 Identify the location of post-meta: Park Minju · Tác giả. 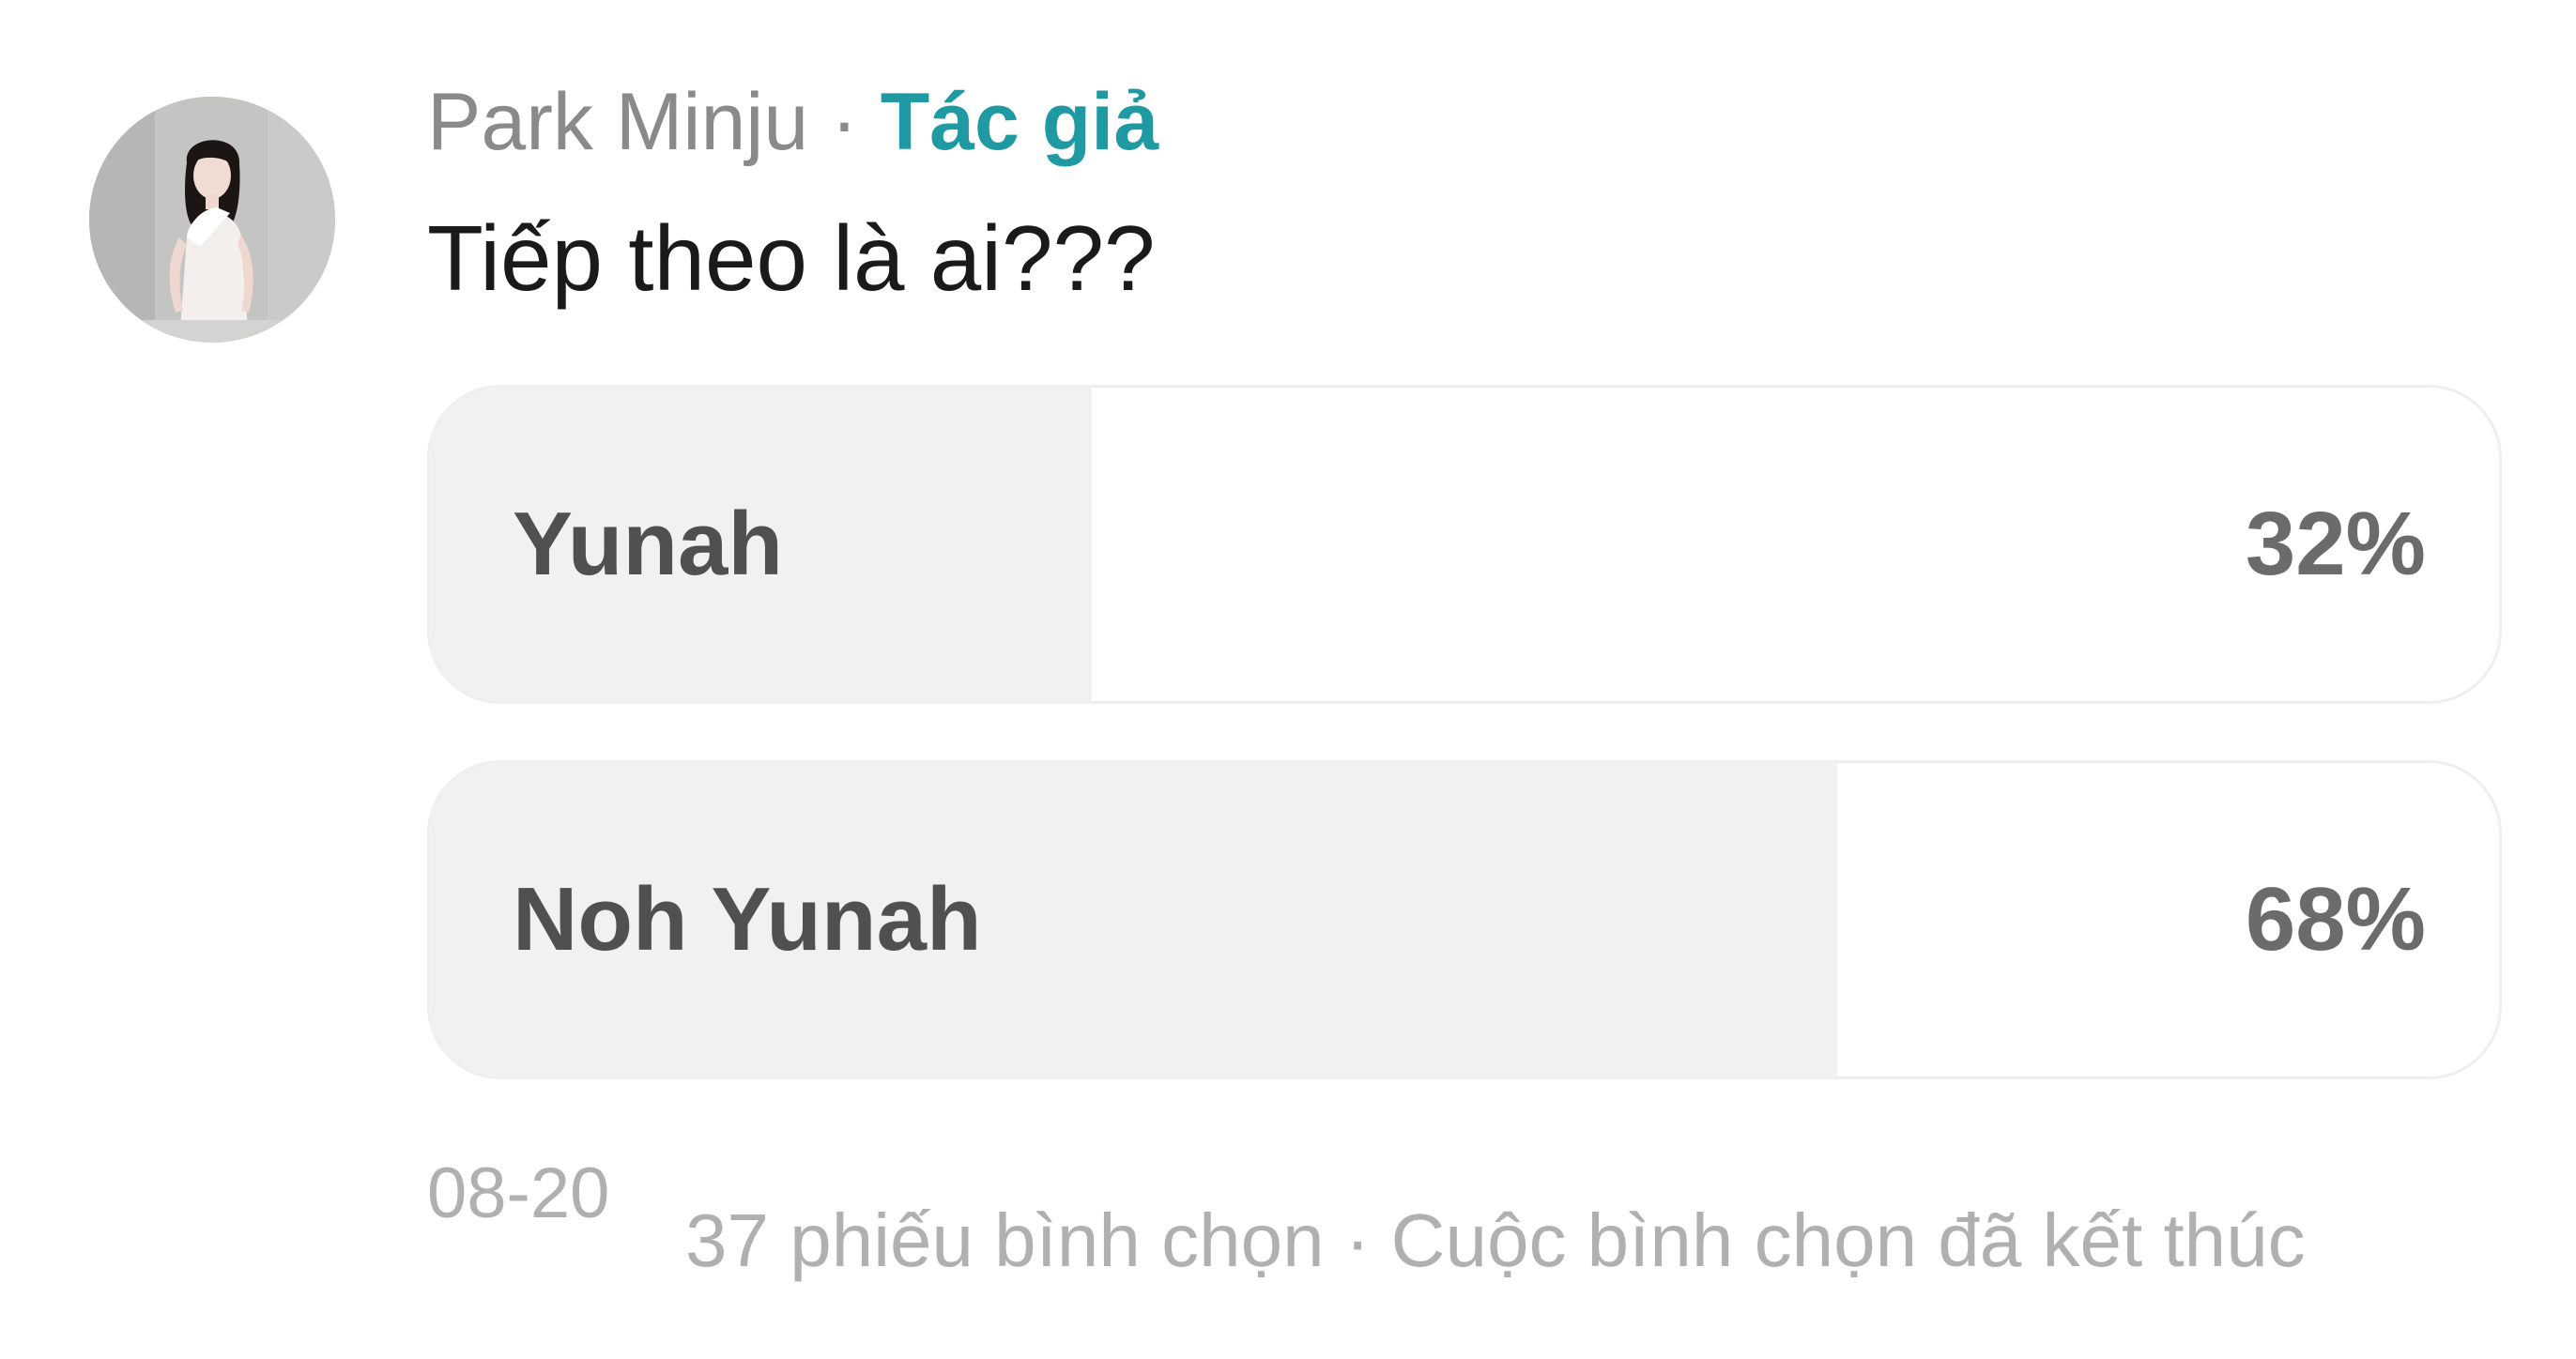
(793, 122).